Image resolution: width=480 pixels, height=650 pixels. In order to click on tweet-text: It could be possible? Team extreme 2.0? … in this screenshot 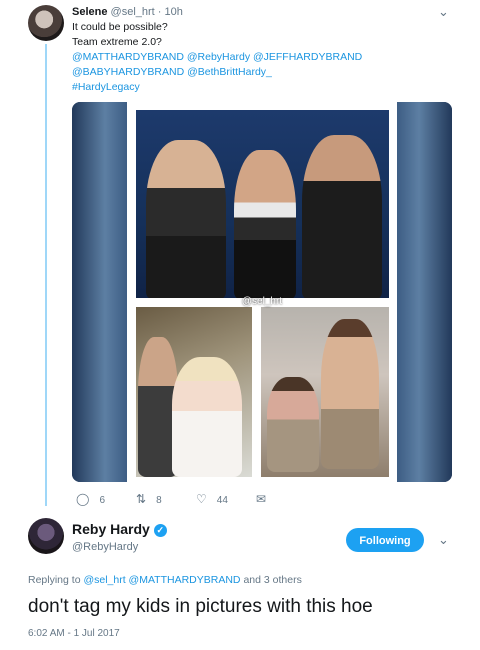, I will do `click(262, 57)`.